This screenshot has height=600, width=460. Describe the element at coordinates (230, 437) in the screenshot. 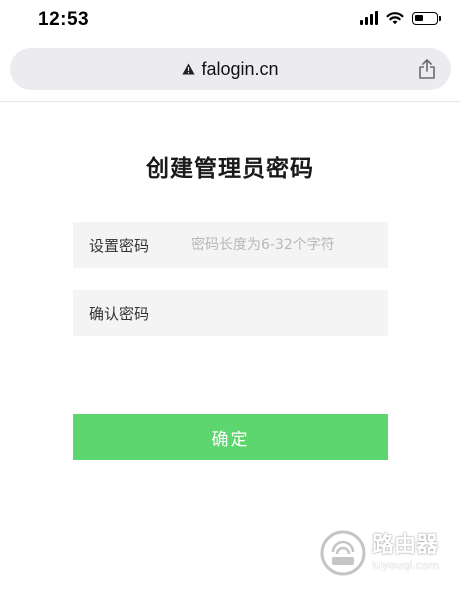

I see `confirm-button: 确定` at that location.